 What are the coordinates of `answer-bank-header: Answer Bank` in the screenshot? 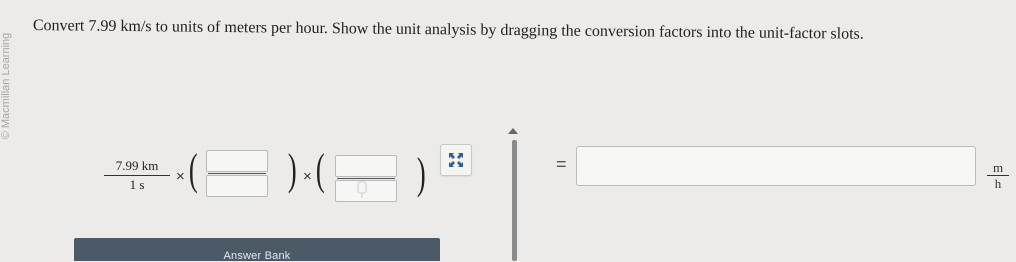 It's located at (257, 250).